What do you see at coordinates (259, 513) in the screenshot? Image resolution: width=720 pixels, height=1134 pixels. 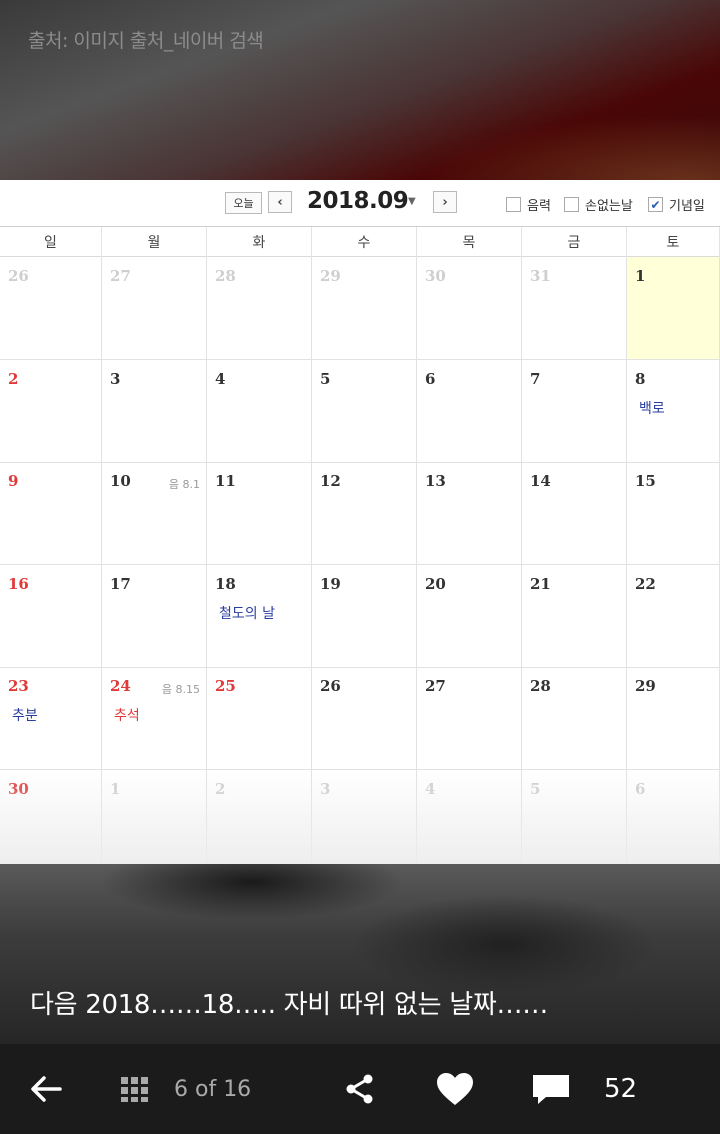 I see `calendar-day-cell: 11` at bounding box center [259, 513].